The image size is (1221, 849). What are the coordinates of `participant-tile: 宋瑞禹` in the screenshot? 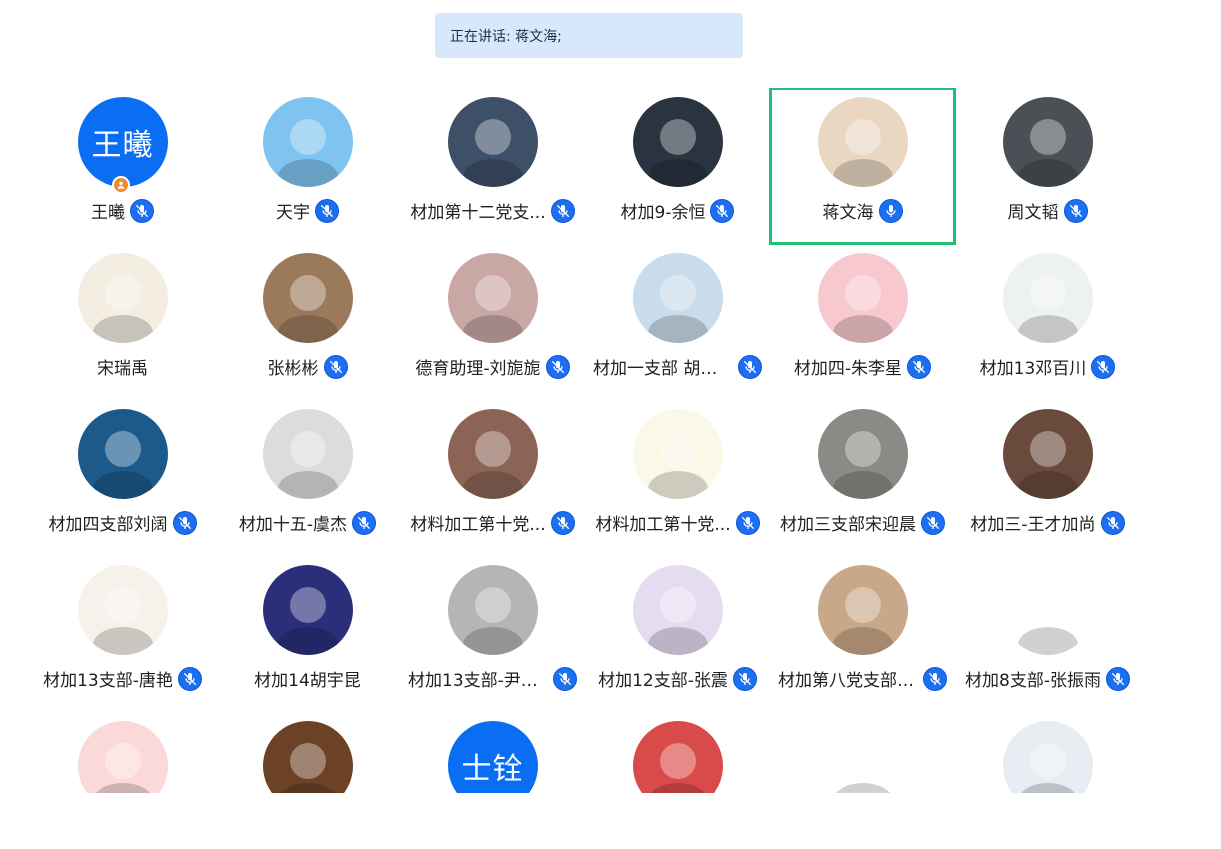 It's located at (122, 322).